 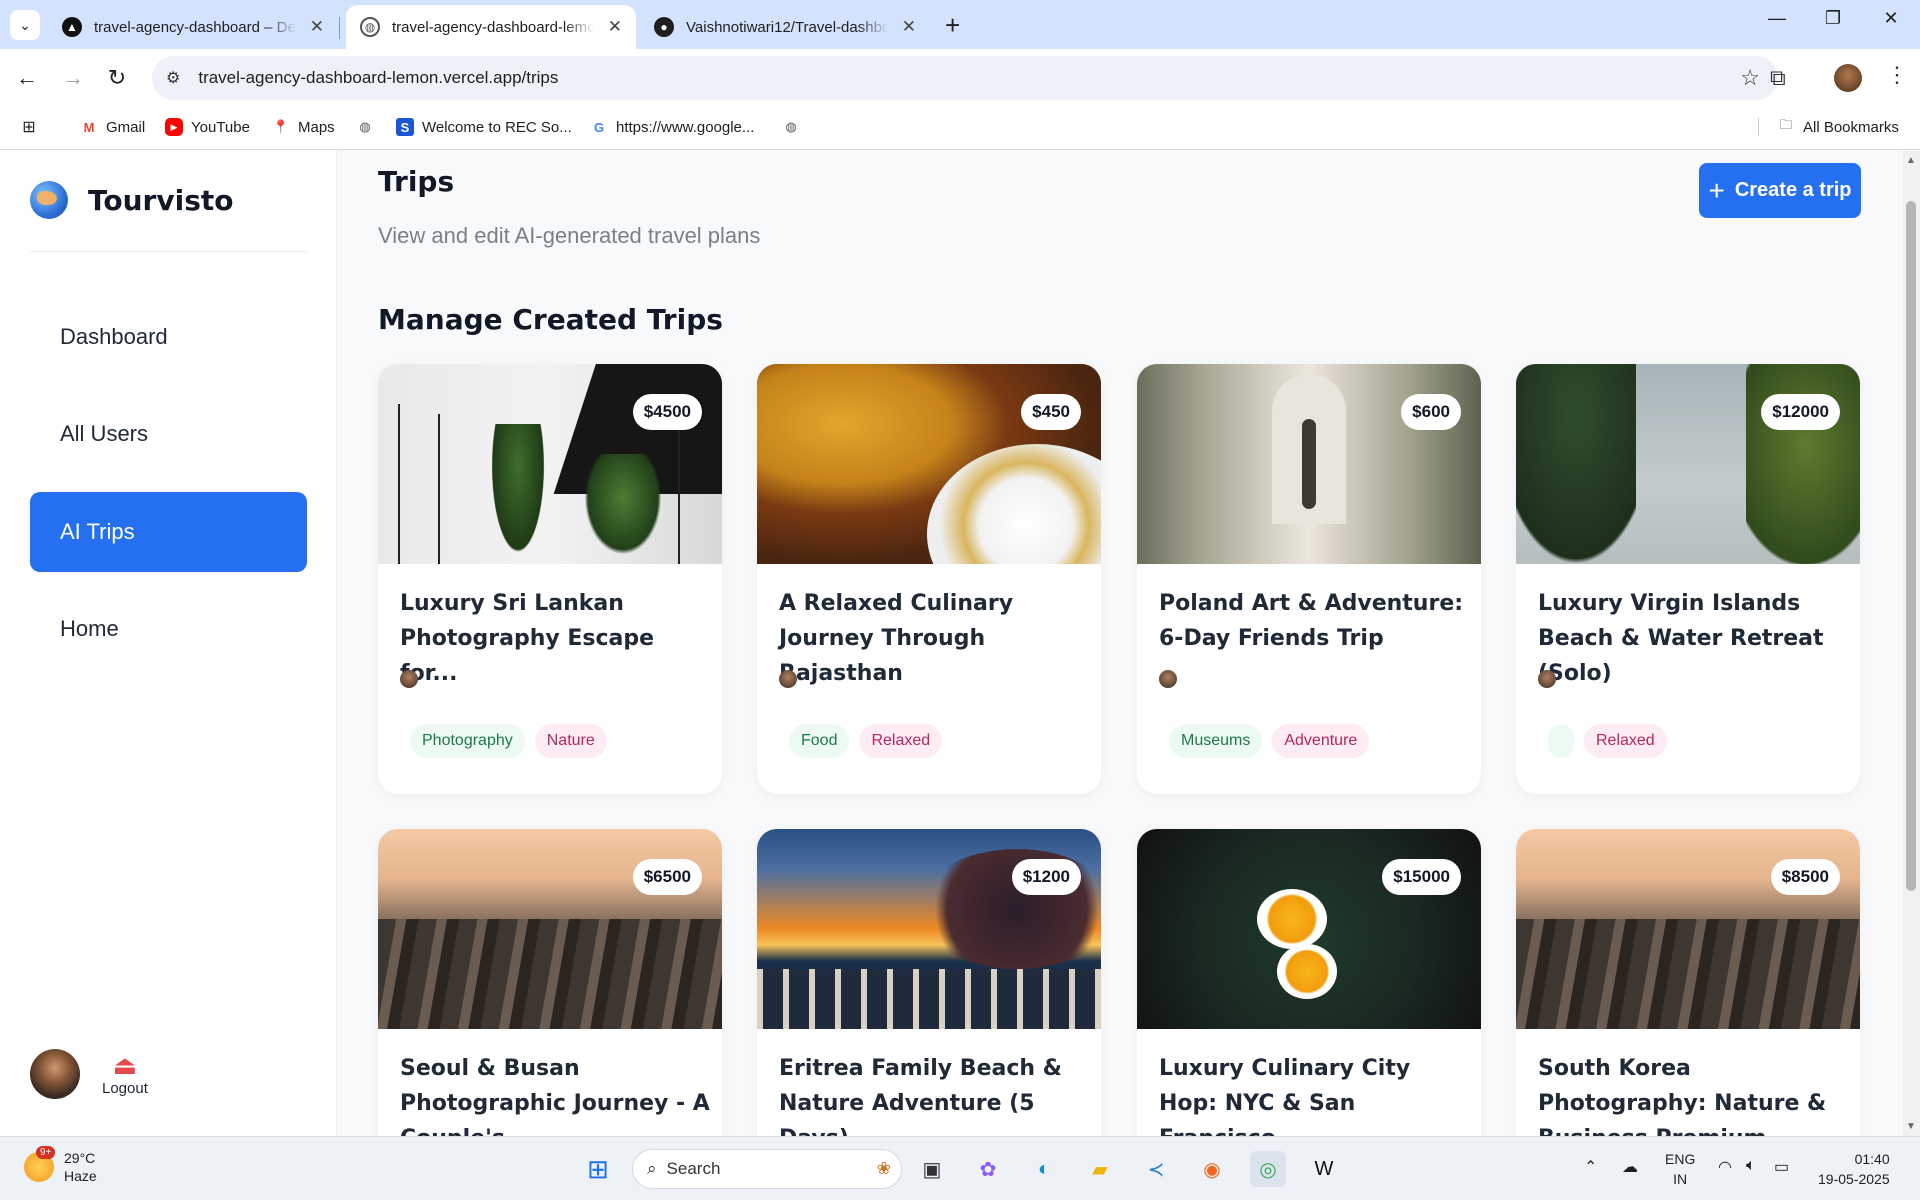 I want to click on tab-search-button: ⌄, so click(x=25, y=25).